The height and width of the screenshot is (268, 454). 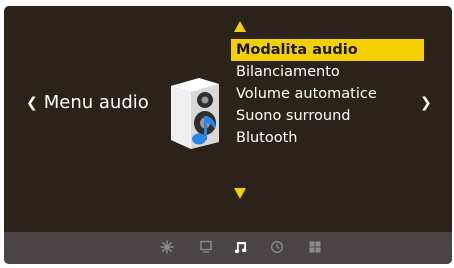 I want to click on menu-item-bilanciamento: Bilanciamento, so click(x=327, y=72).